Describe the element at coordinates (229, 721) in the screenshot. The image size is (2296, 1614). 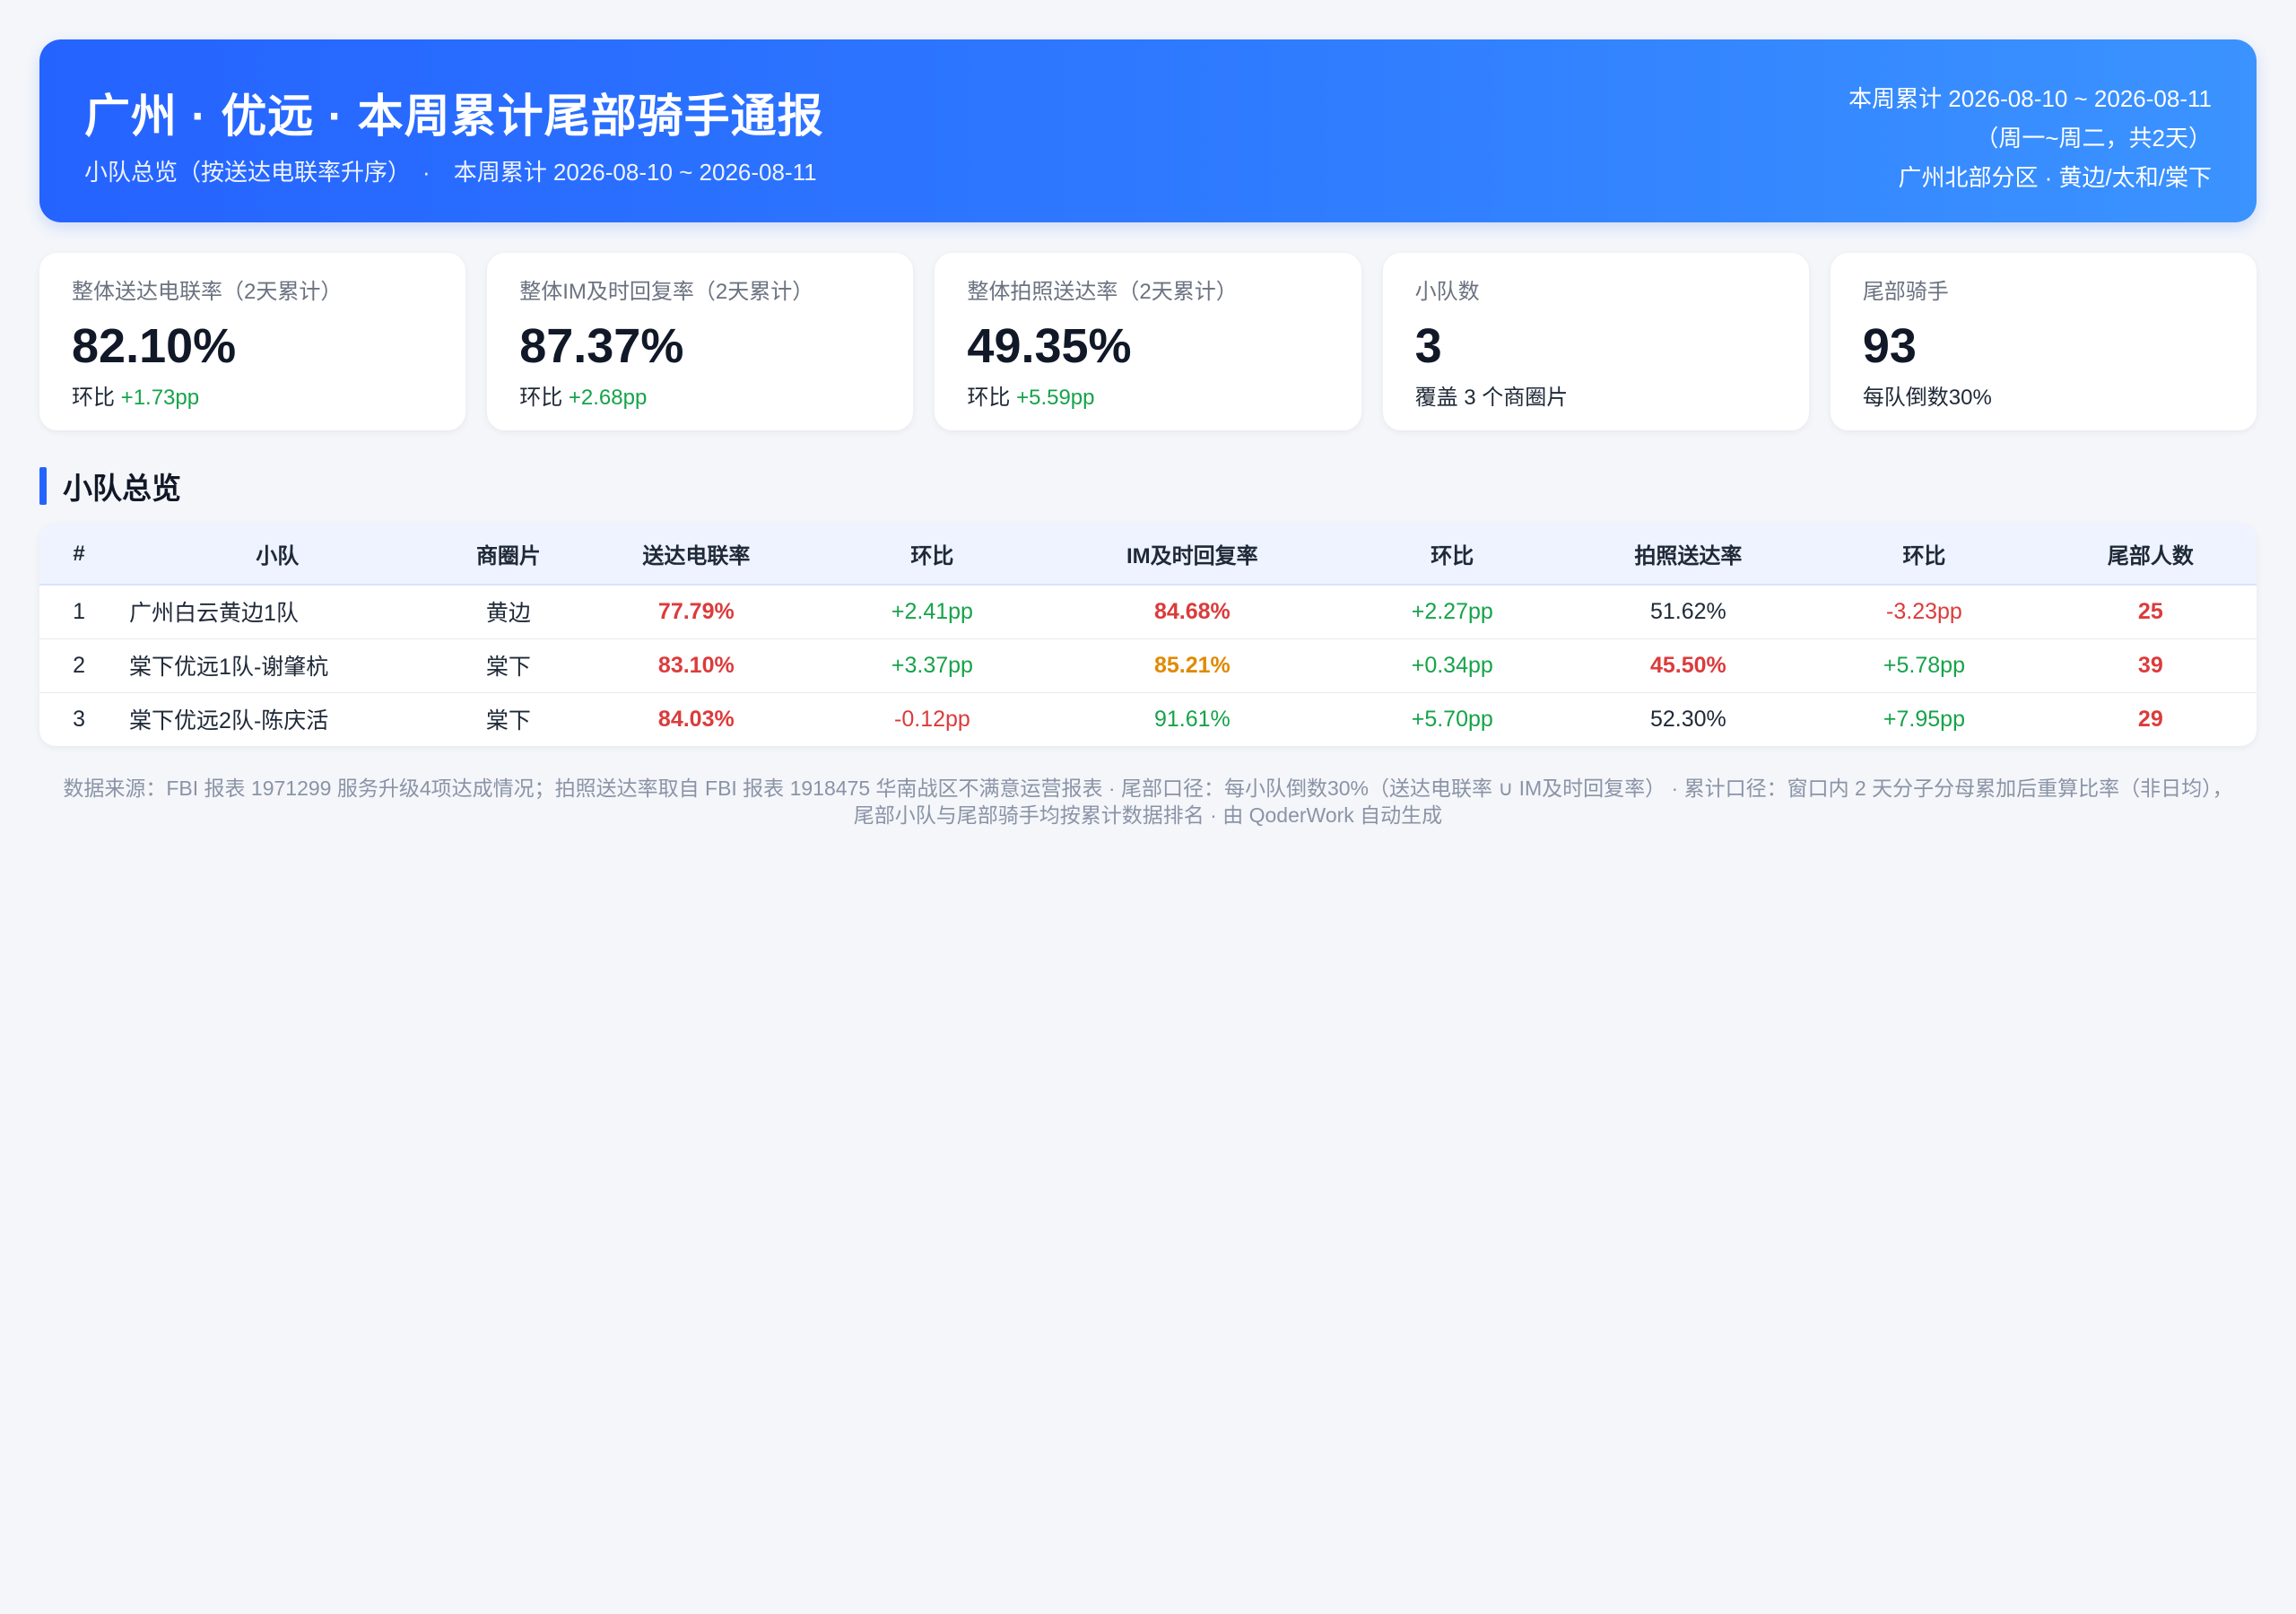
I see `cell-team: 棠下优远2队-陈庆活` at that location.